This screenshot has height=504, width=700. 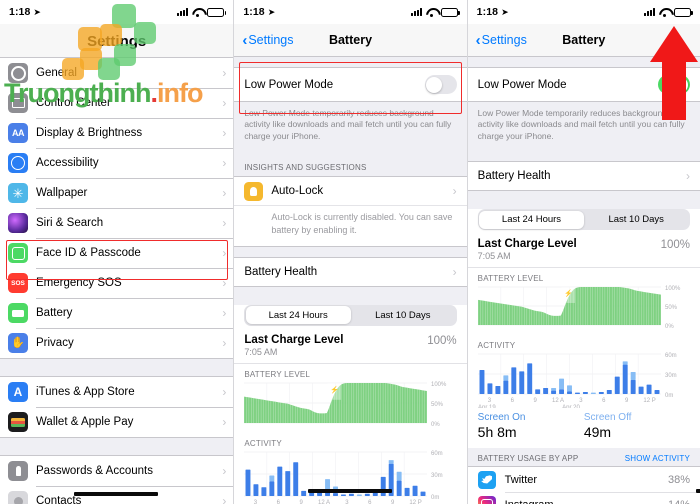 What do you see at coordinates (18, 73) in the screenshot?
I see `gear-icon` at bounding box center [18, 73].